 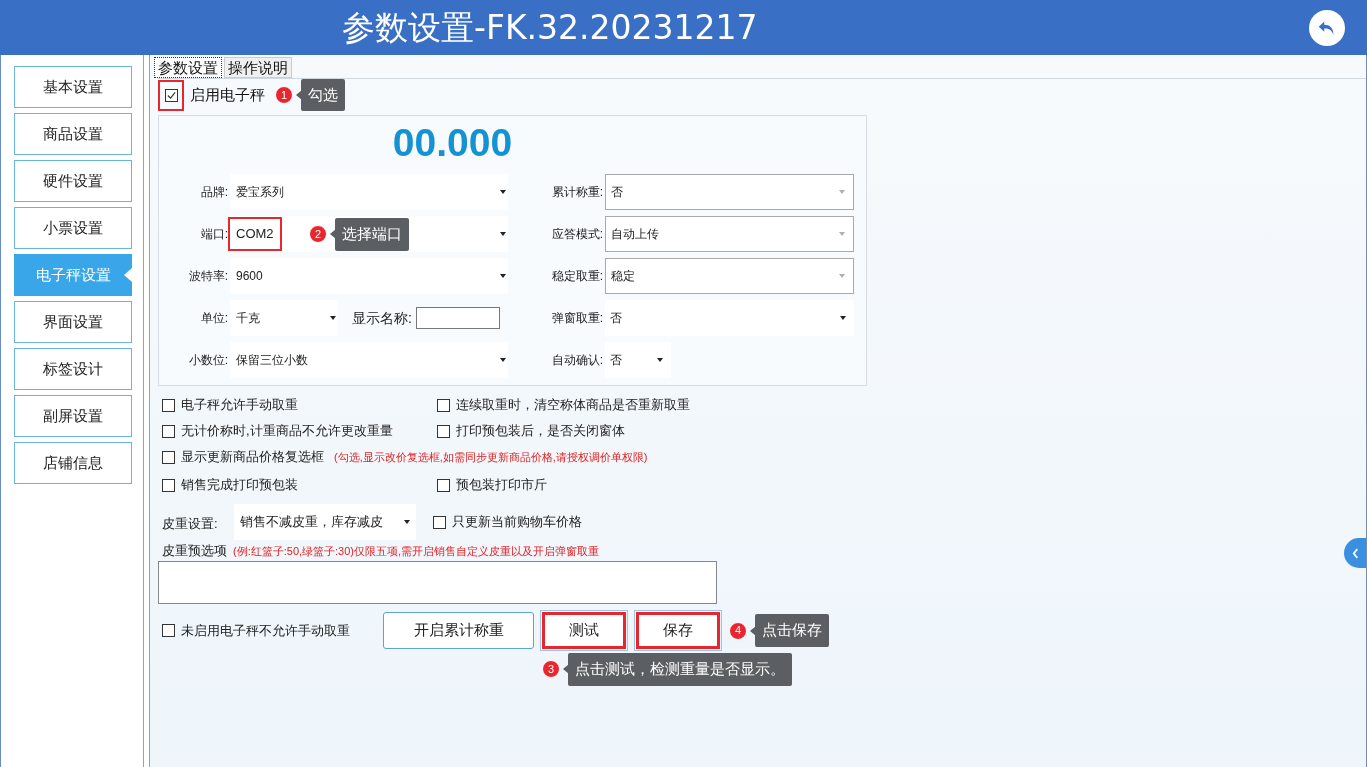 I want to click on dropdown-field: 千克, so click(x=284, y=318).